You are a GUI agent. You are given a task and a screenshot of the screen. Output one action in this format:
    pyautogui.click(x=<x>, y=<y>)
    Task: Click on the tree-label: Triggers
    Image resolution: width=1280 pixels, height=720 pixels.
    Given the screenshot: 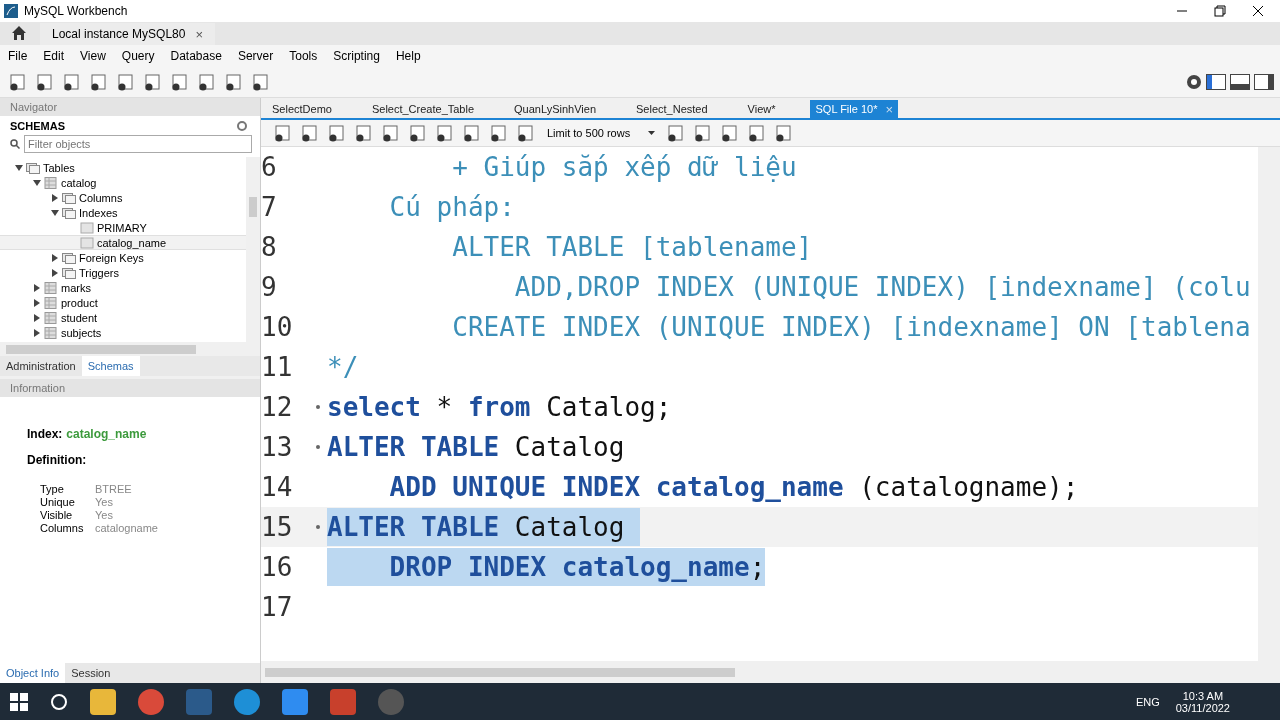 What is the action you would take?
    pyautogui.click(x=99, y=272)
    